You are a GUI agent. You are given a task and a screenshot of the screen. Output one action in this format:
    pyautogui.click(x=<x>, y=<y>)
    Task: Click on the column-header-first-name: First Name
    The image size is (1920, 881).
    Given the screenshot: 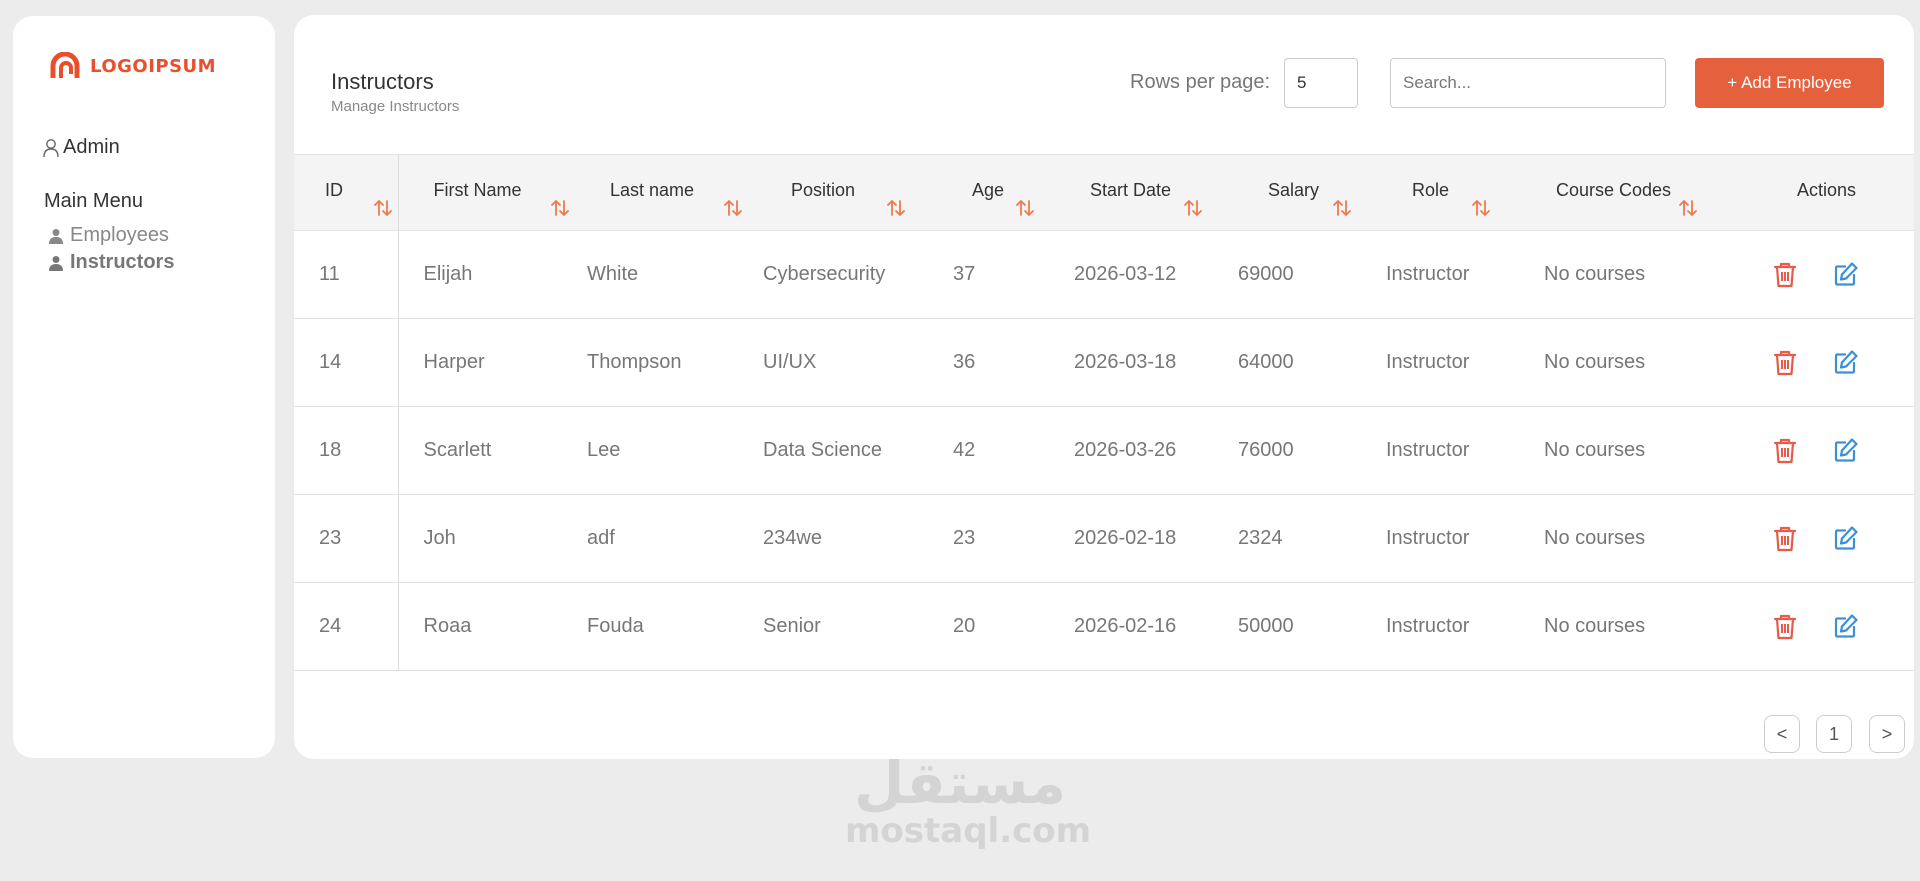 What is the action you would take?
    pyautogui.click(x=487, y=193)
    